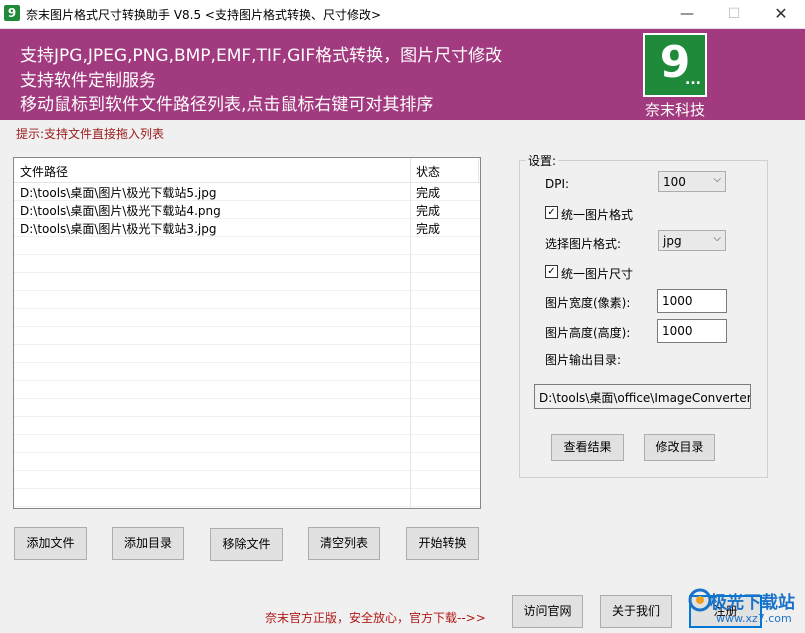  I want to click on output-dir-field: D:\tools\桌面\office\ImageConverter, so click(642, 396).